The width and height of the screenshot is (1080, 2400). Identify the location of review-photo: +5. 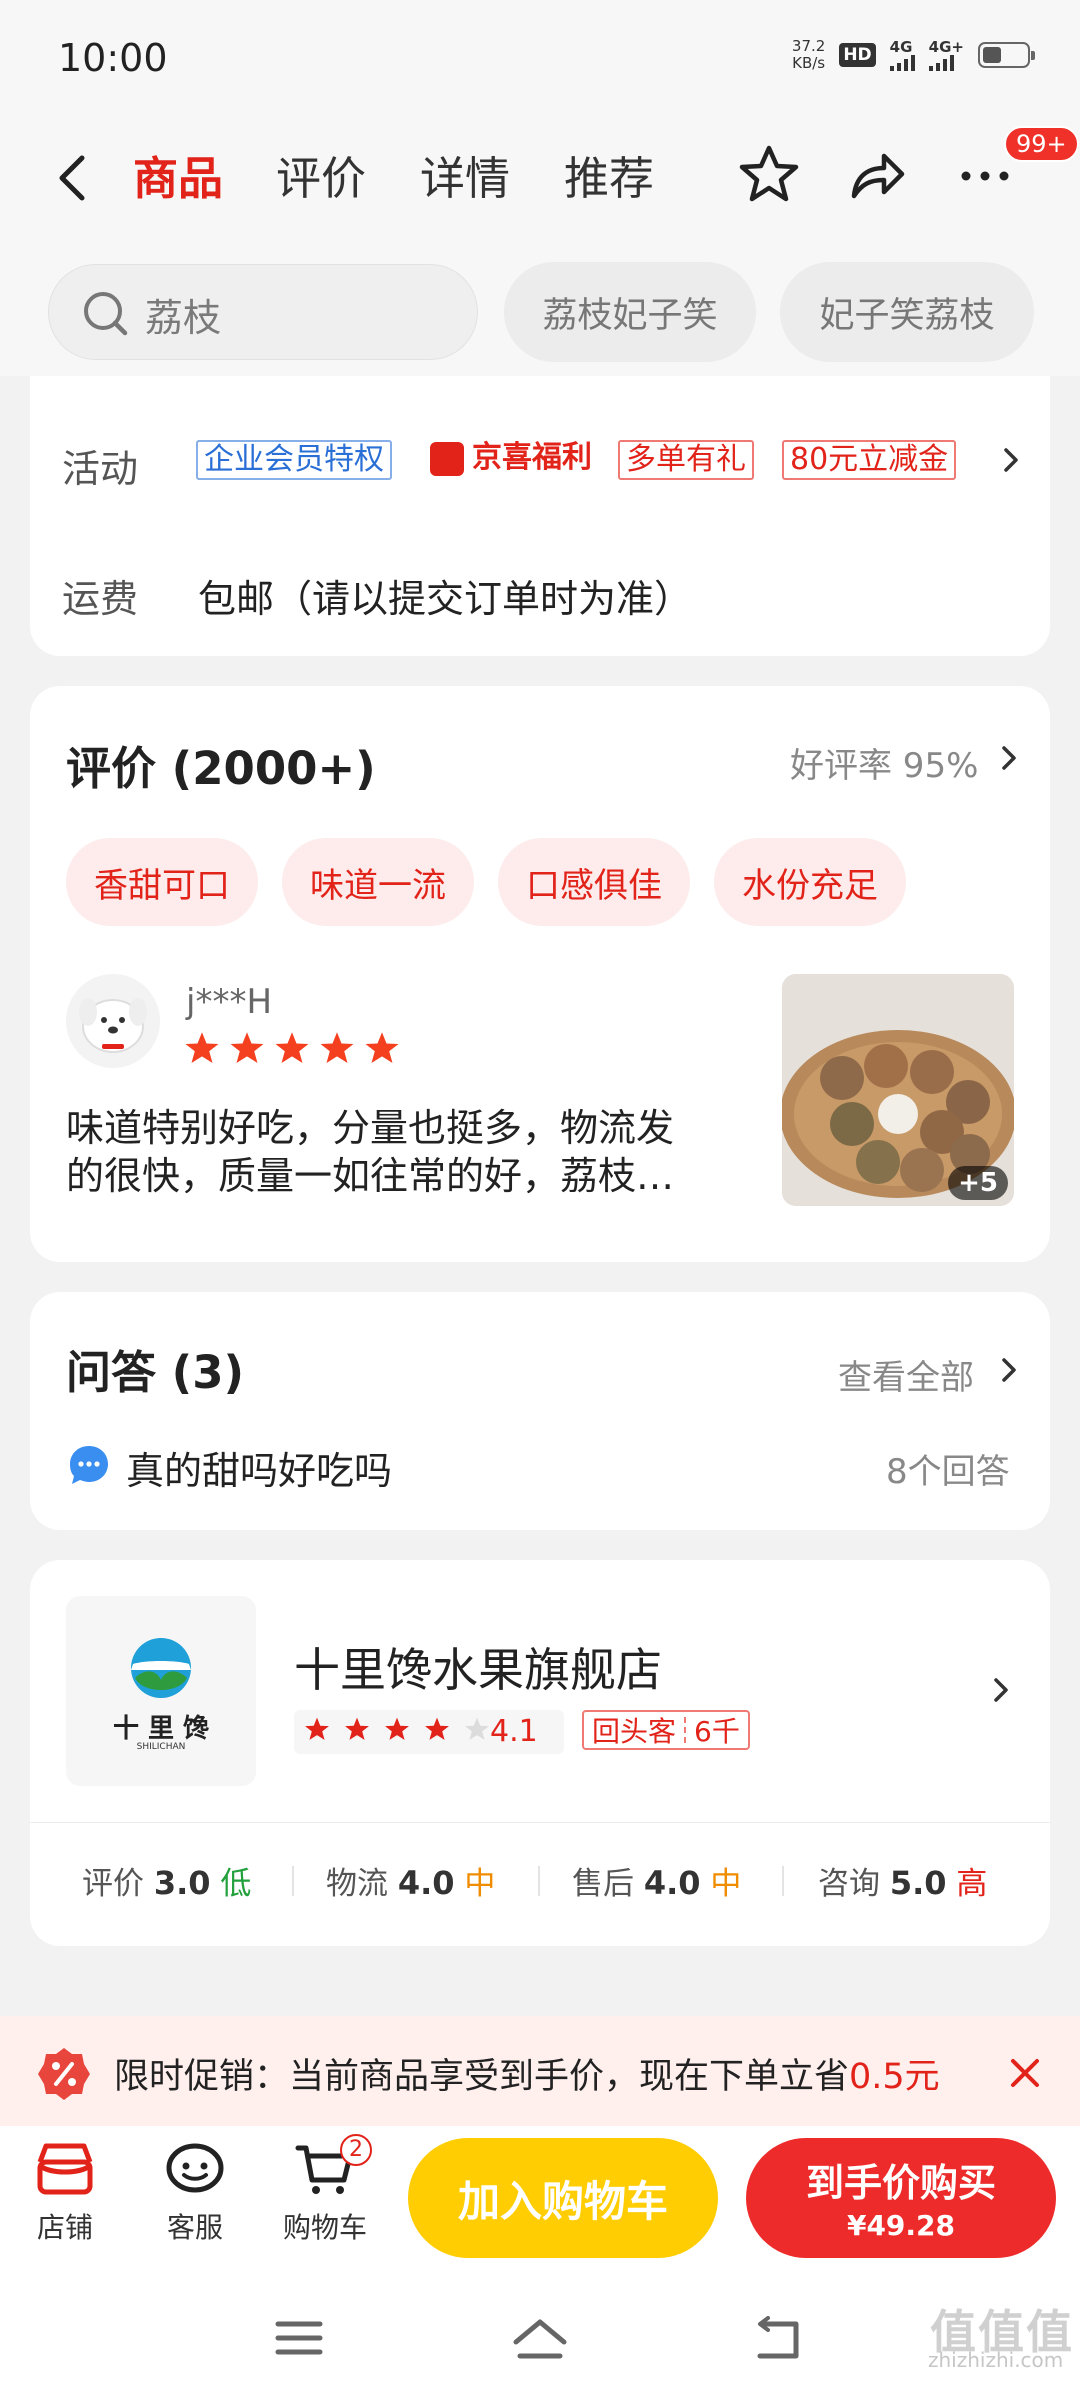
(898, 1090).